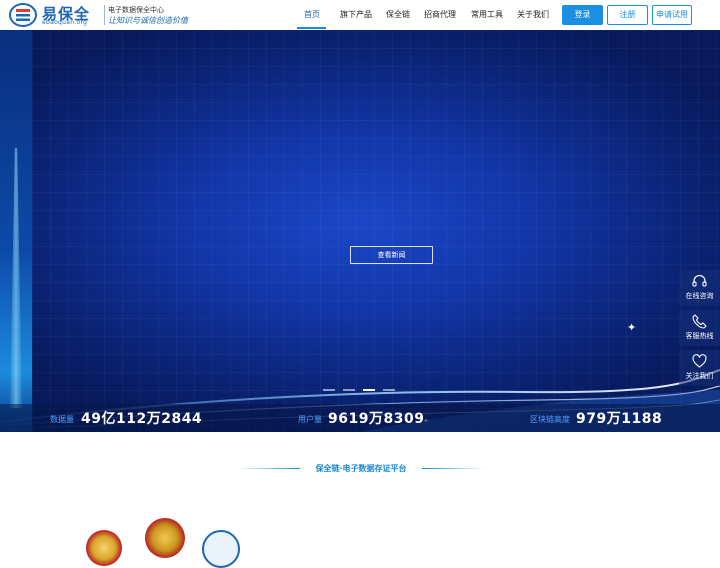 This screenshot has height=568, width=720. Describe the element at coordinates (699, 361) in the screenshot. I see `heart-icon` at that location.